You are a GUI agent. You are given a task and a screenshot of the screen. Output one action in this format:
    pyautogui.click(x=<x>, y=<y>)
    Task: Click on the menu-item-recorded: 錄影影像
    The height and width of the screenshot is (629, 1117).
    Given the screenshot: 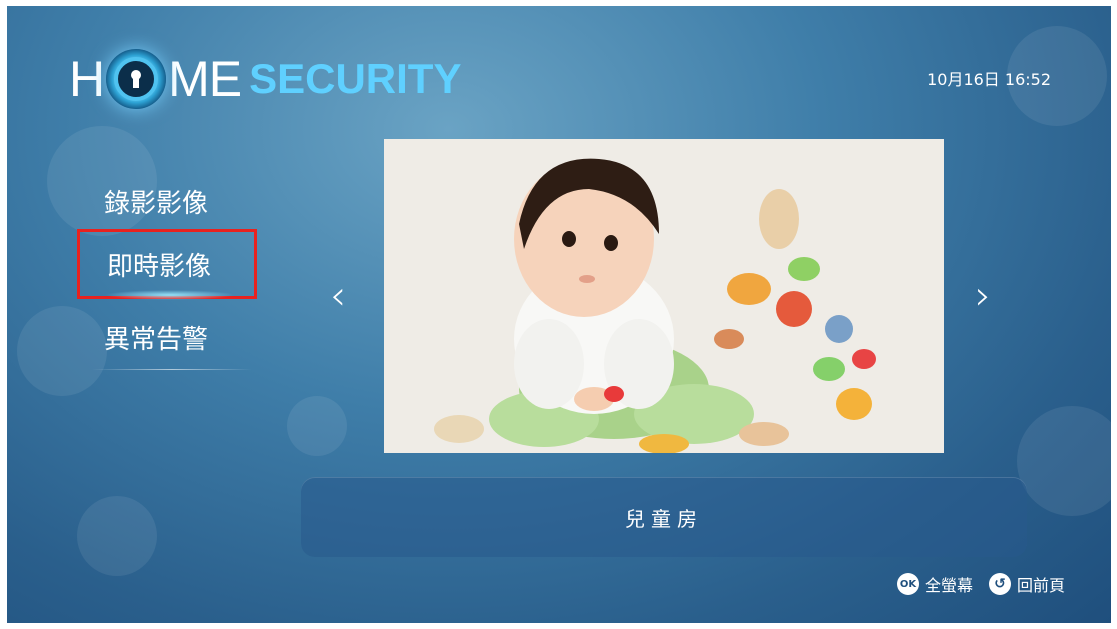 What is the action you would take?
    pyautogui.click(x=167, y=201)
    